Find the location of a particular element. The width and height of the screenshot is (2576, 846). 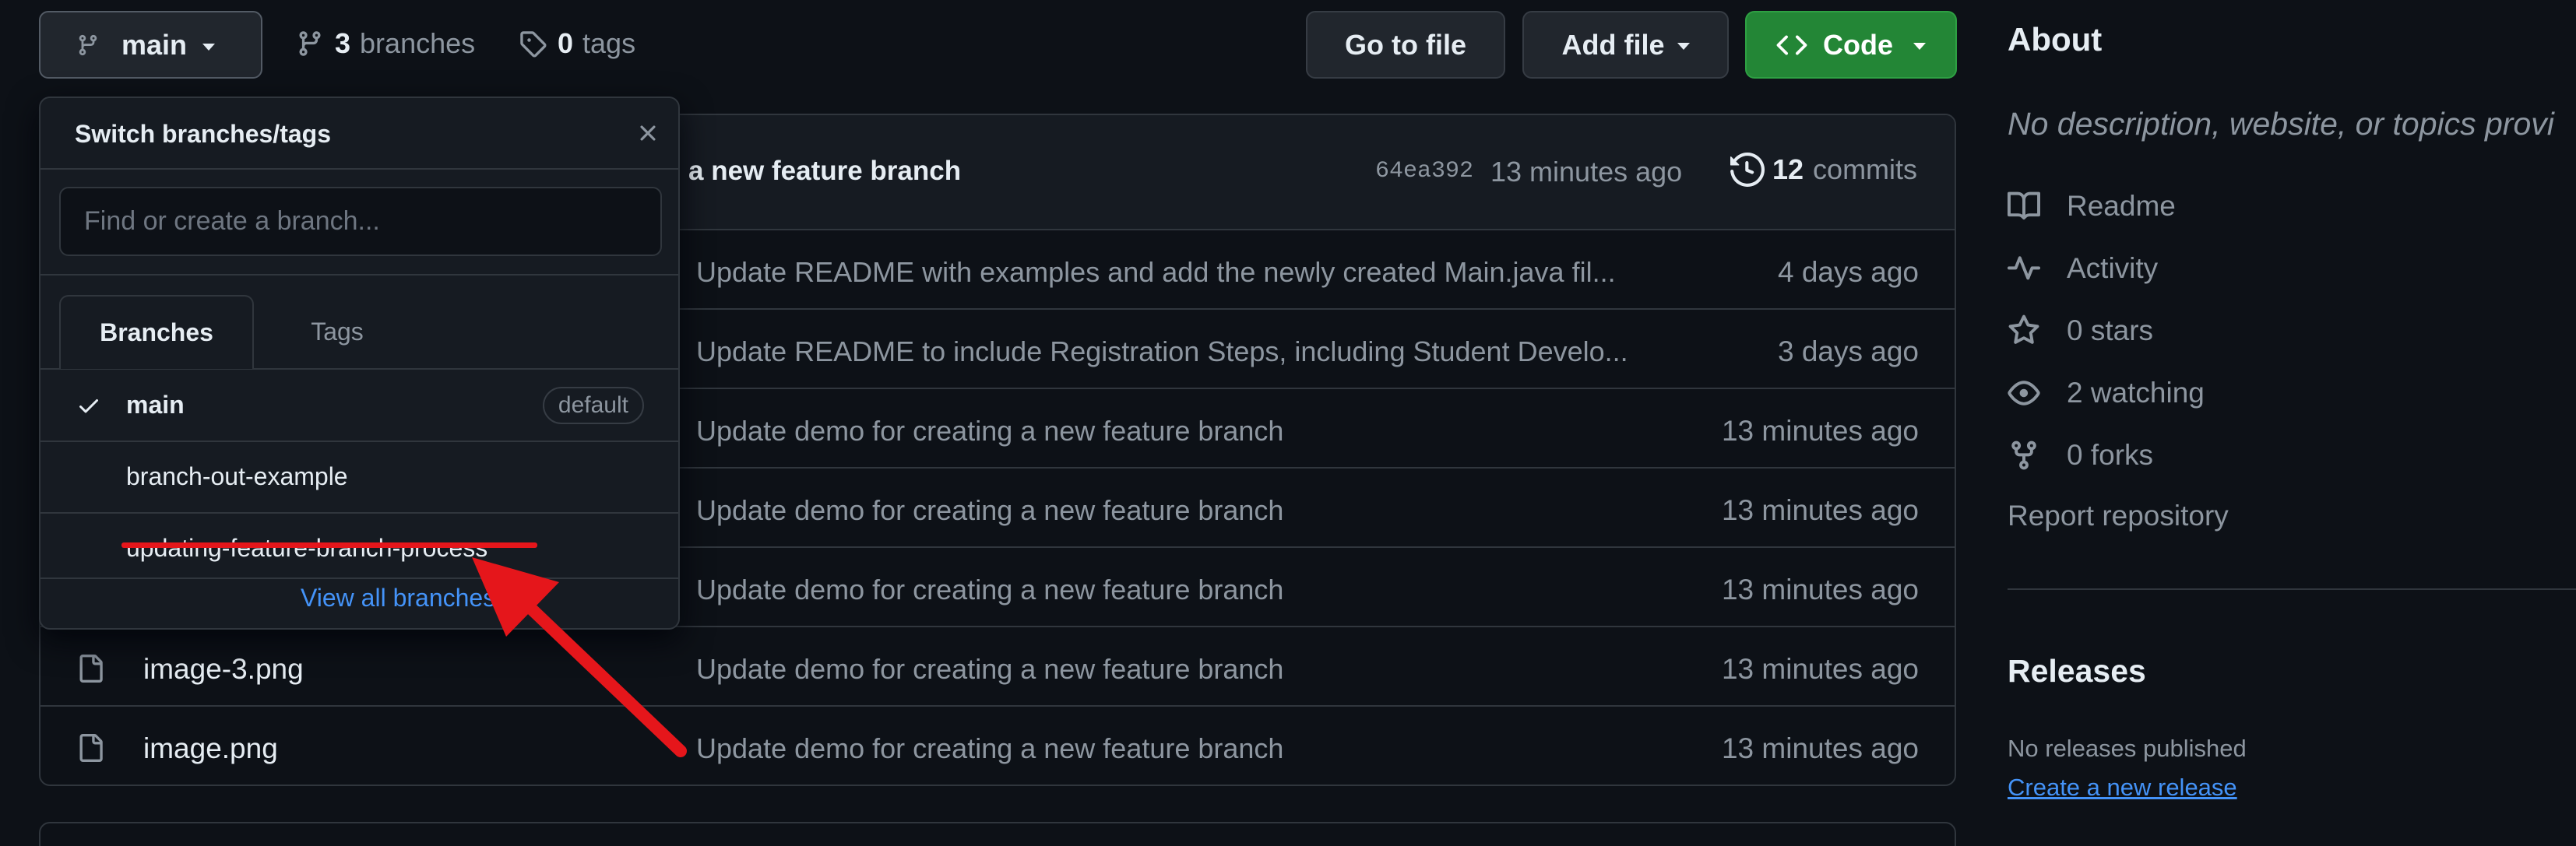

branch-name: branch-out-example is located at coordinates (237, 476).